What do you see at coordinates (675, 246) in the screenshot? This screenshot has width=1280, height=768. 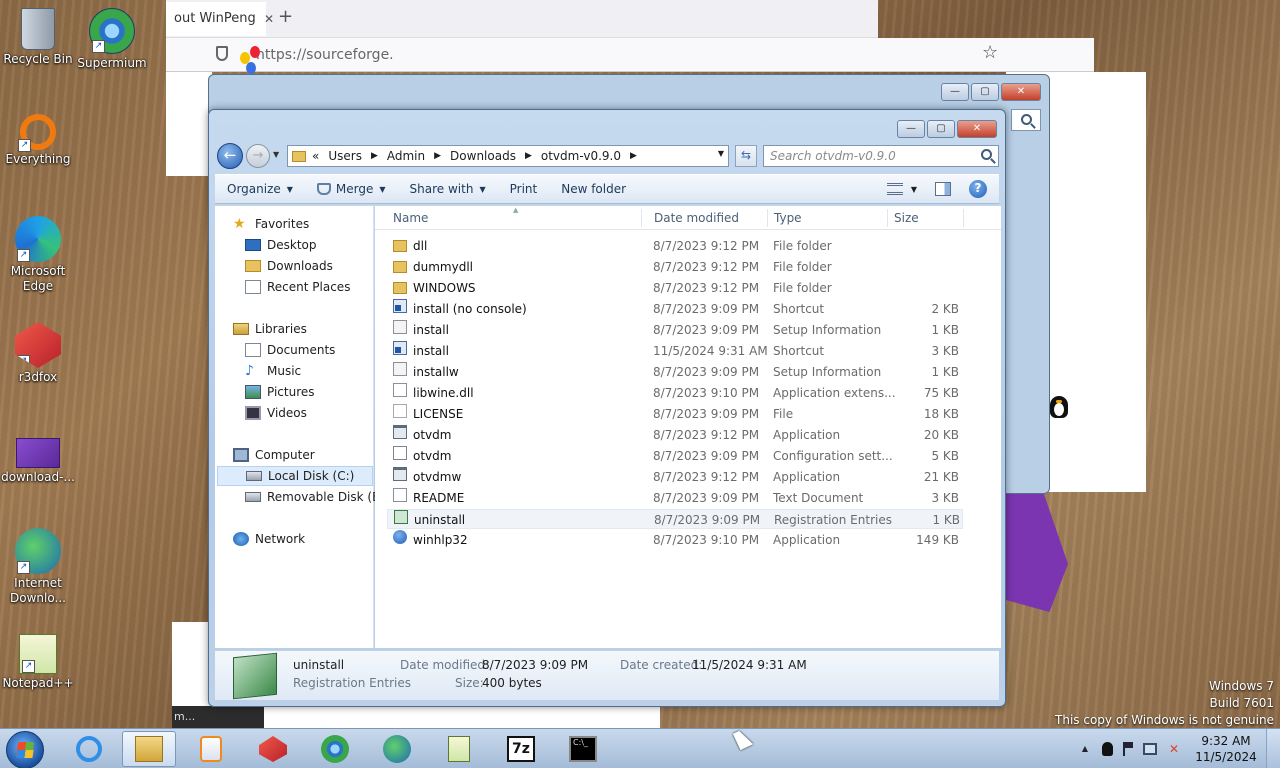 I see `file-row: dll 8/7/2023 9:12 PM File folder` at bounding box center [675, 246].